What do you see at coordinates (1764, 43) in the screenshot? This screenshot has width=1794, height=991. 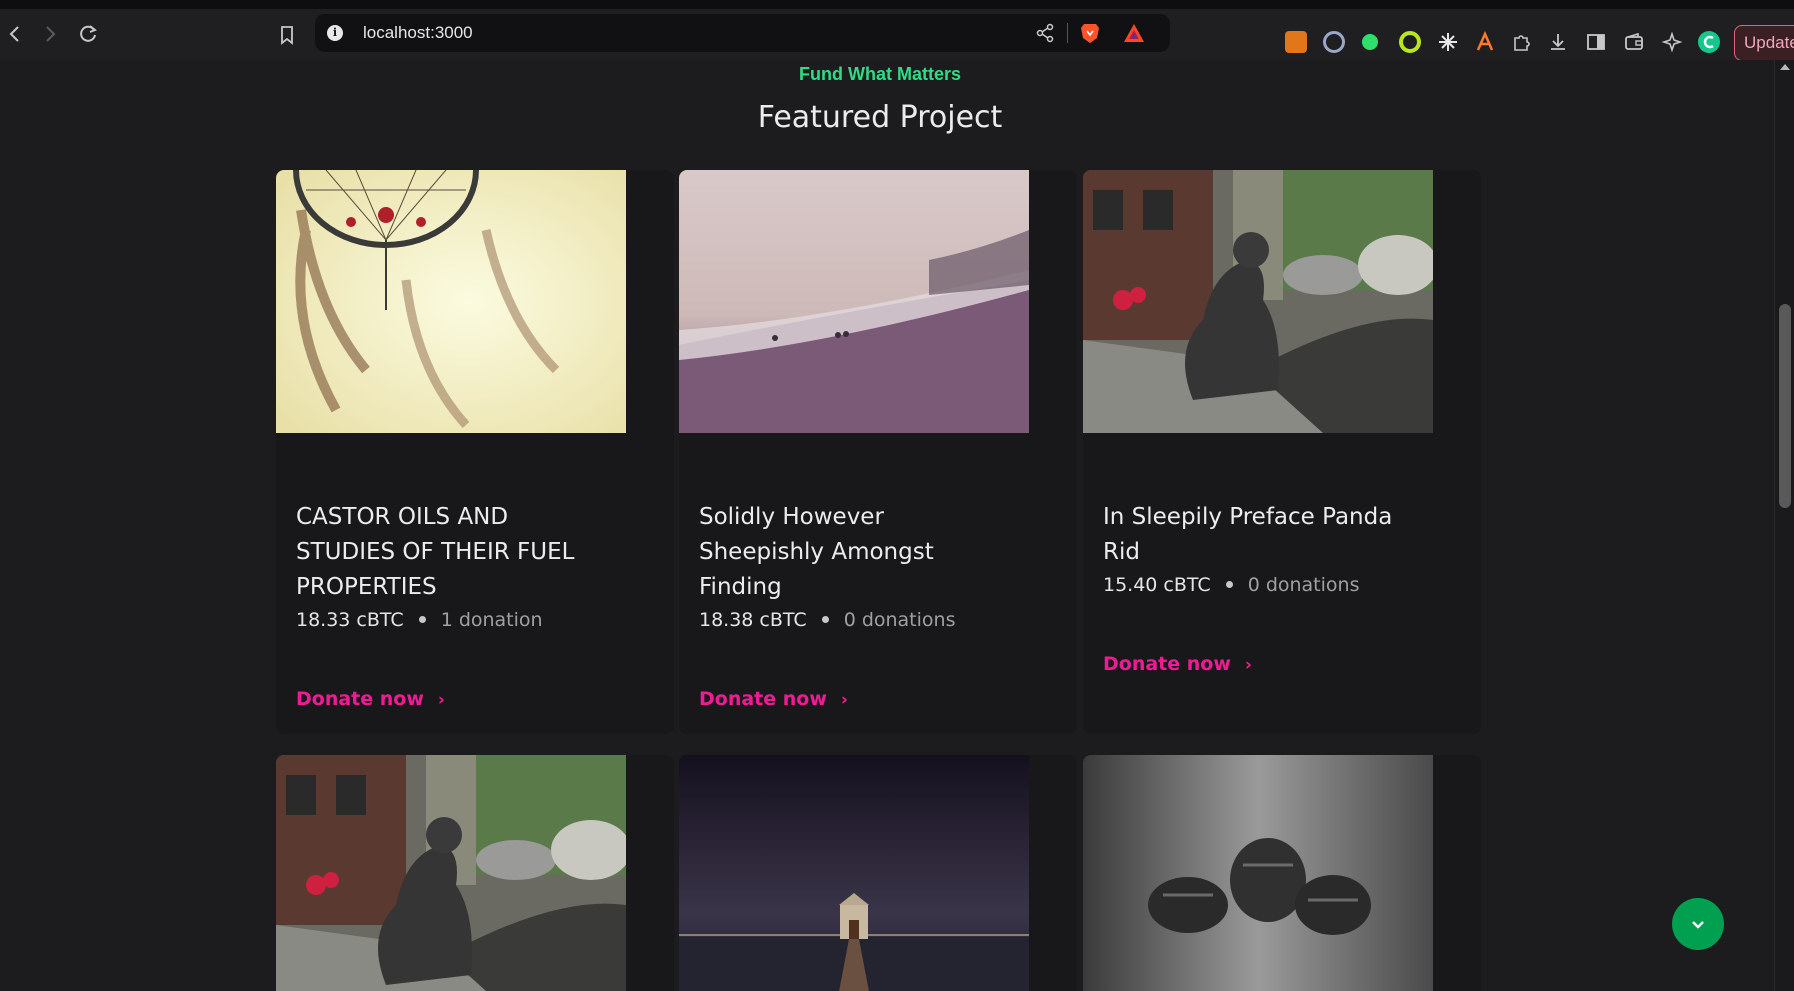 I see `update-button: Update` at bounding box center [1764, 43].